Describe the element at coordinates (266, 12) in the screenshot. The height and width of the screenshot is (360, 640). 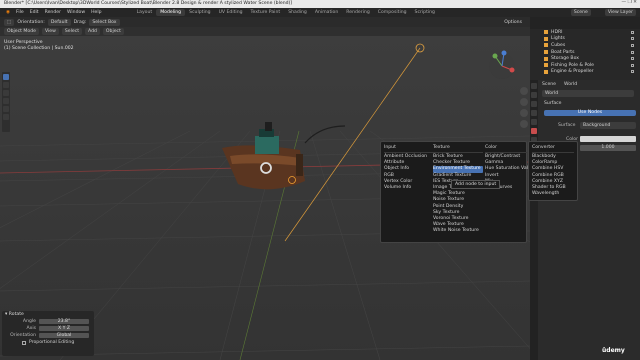
I see `tab-texture-paint: Texture Paint` at that location.